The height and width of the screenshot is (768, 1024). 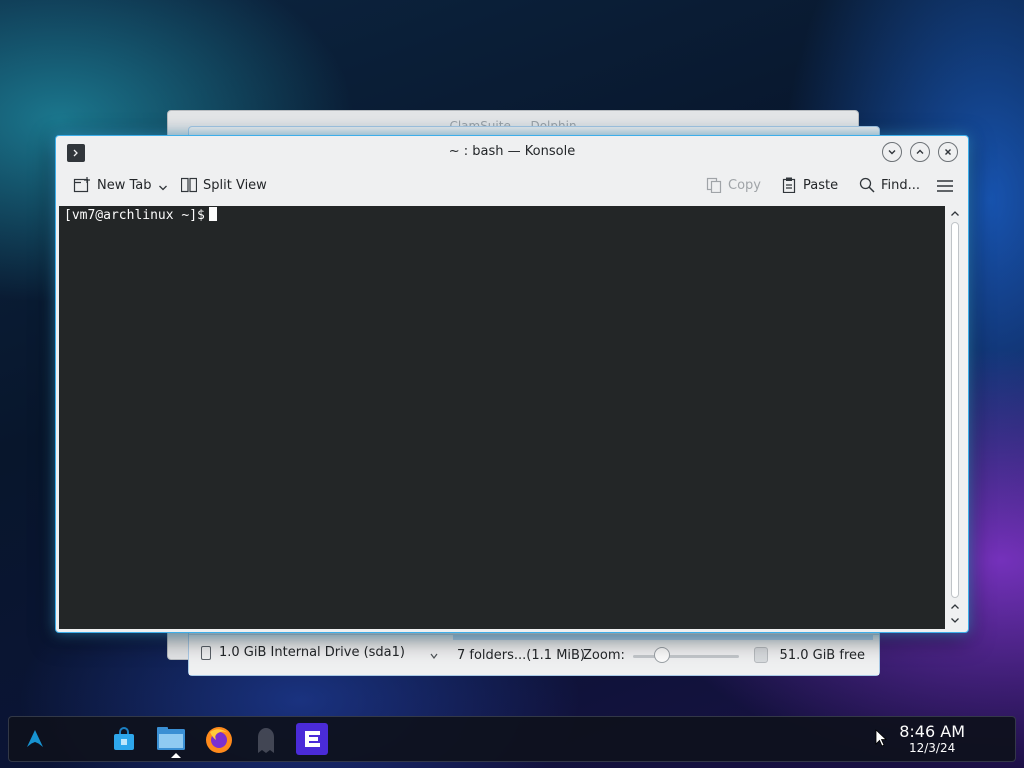 I want to click on store-bag-icon, so click(x=124, y=738).